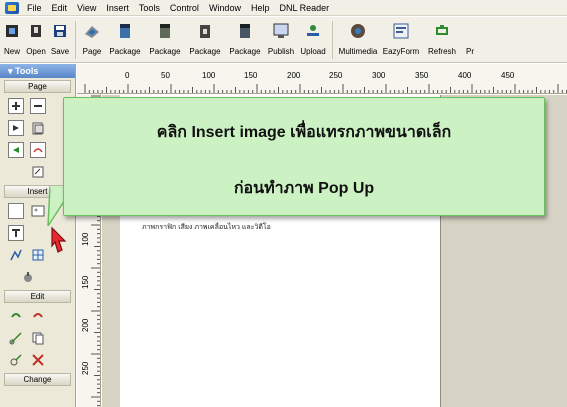 The image size is (567, 407). What do you see at coordinates (28, 277) in the screenshot?
I see `insert-sound-icon` at bounding box center [28, 277].